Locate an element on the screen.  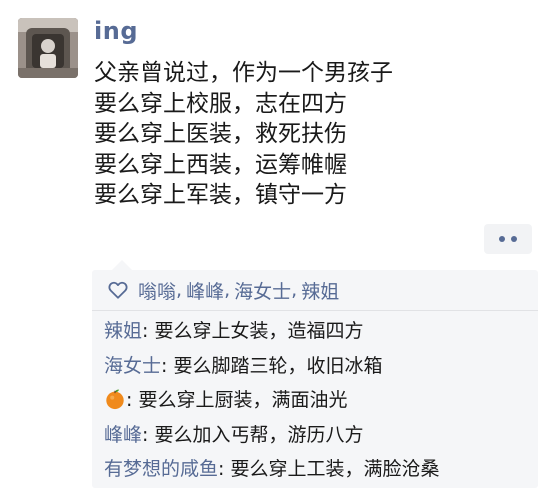
comment-author: 峰峰 is located at coordinates (123, 435).